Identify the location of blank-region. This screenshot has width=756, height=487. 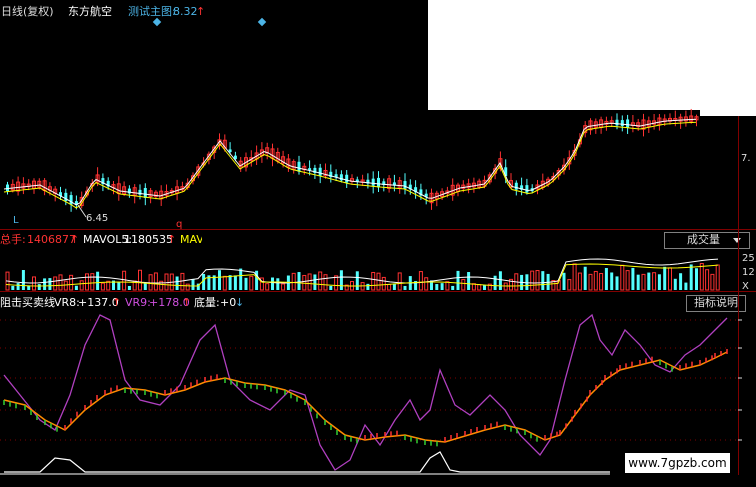
(592, 55).